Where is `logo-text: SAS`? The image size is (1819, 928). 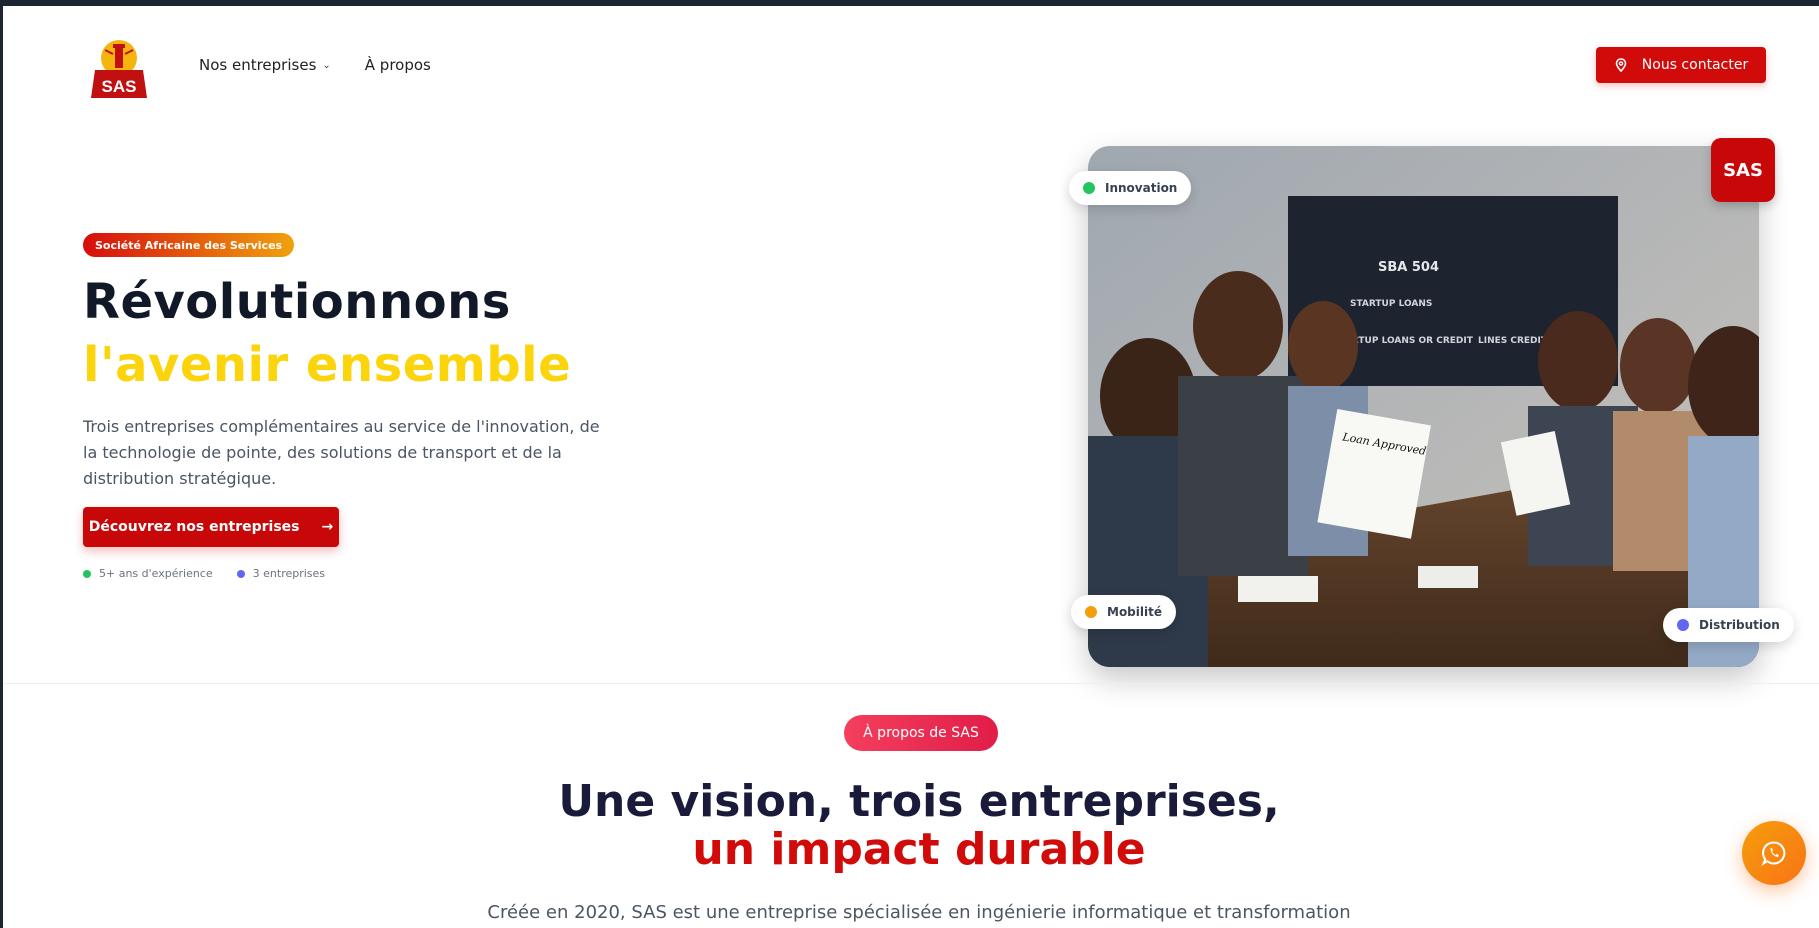
logo-text: SAS is located at coordinates (119, 86).